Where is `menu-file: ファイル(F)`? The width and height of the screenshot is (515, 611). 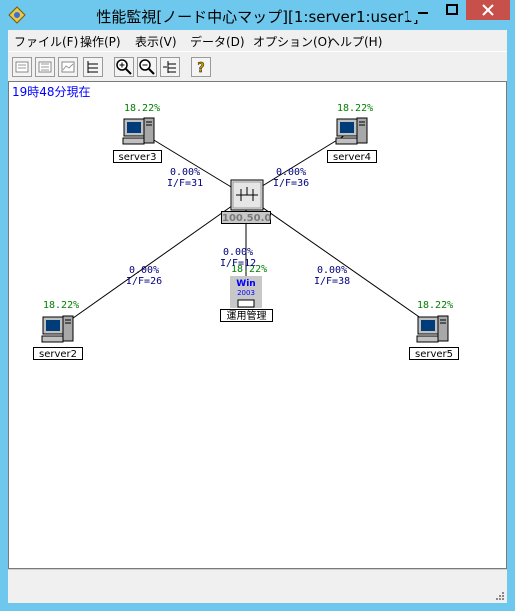
menu-file: ファイル(F) is located at coordinates (46, 41).